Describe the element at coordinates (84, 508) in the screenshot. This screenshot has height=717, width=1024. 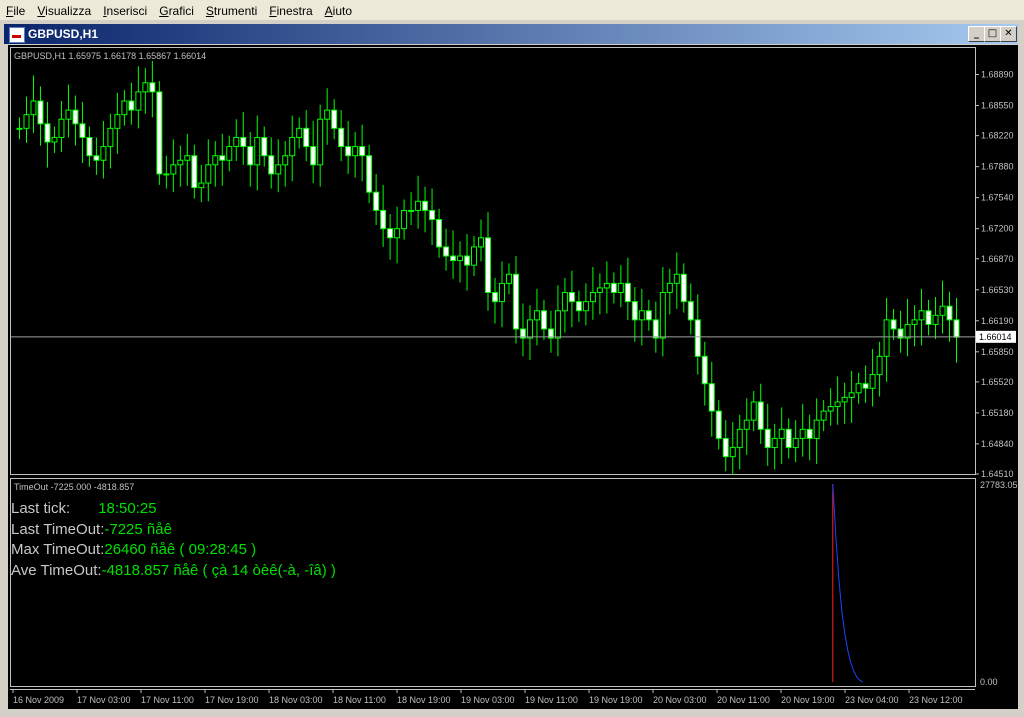
I see `info-row: Last tick: 18:50:25` at that location.